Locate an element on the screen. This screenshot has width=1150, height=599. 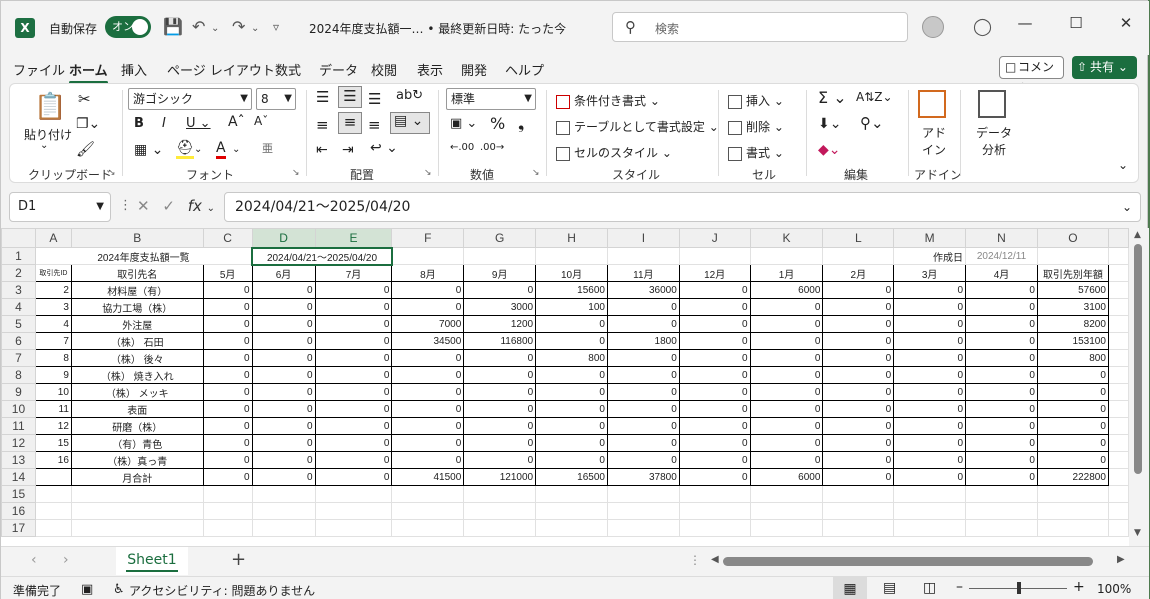
column-header: O is located at coordinates (1072, 238).